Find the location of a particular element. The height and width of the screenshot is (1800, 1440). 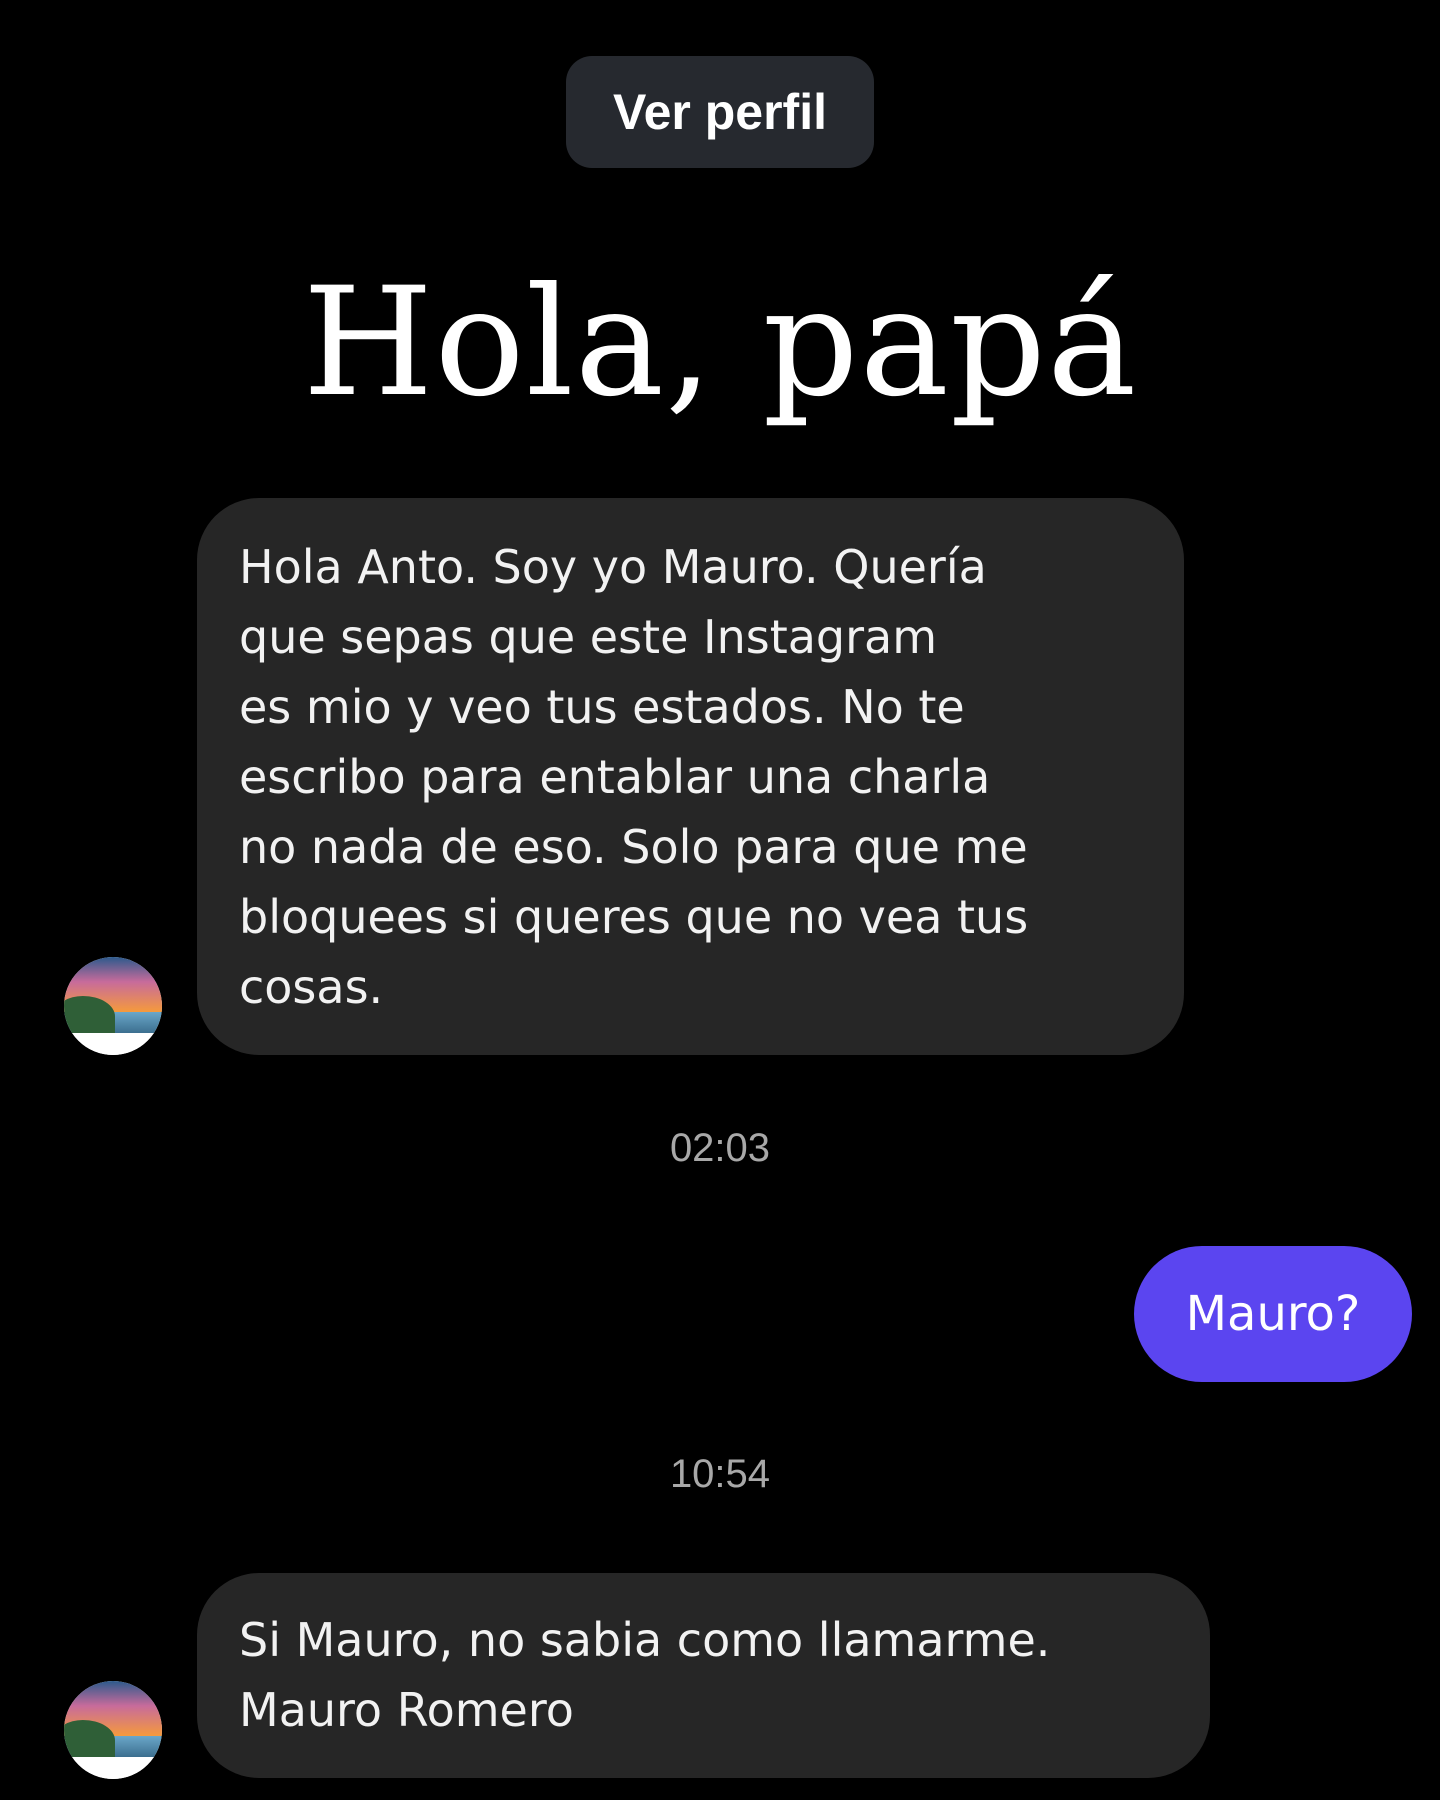

message-timestamp: 10:54 is located at coordinates (720, 1474).